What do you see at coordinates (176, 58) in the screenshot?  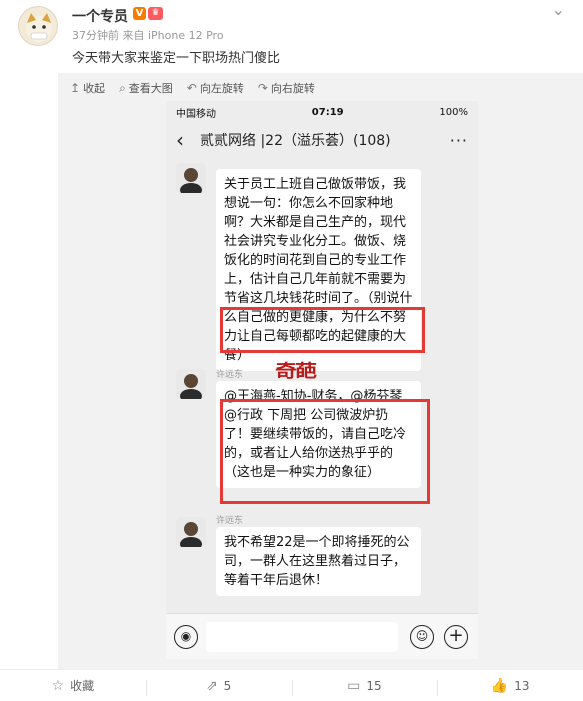 I see `post-text: 今天带大家来鉴定一下职场热门傻比` at bounding box center [176, 58].